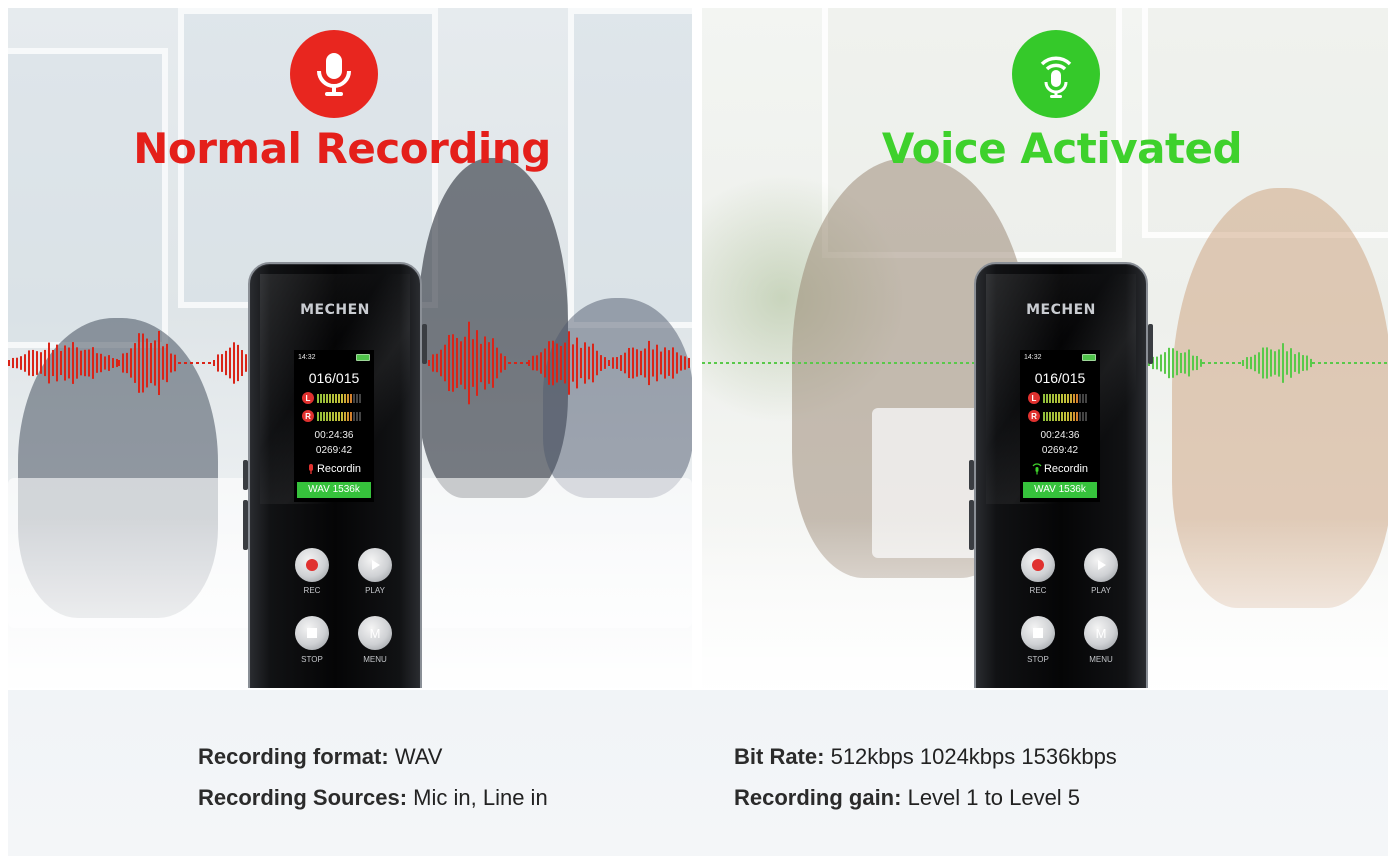 Image resolution: width=1394 pixels, height=859 pixels. Describe the element at coordinates (88, 198) in the screenshot. I see `background-window` at that location.